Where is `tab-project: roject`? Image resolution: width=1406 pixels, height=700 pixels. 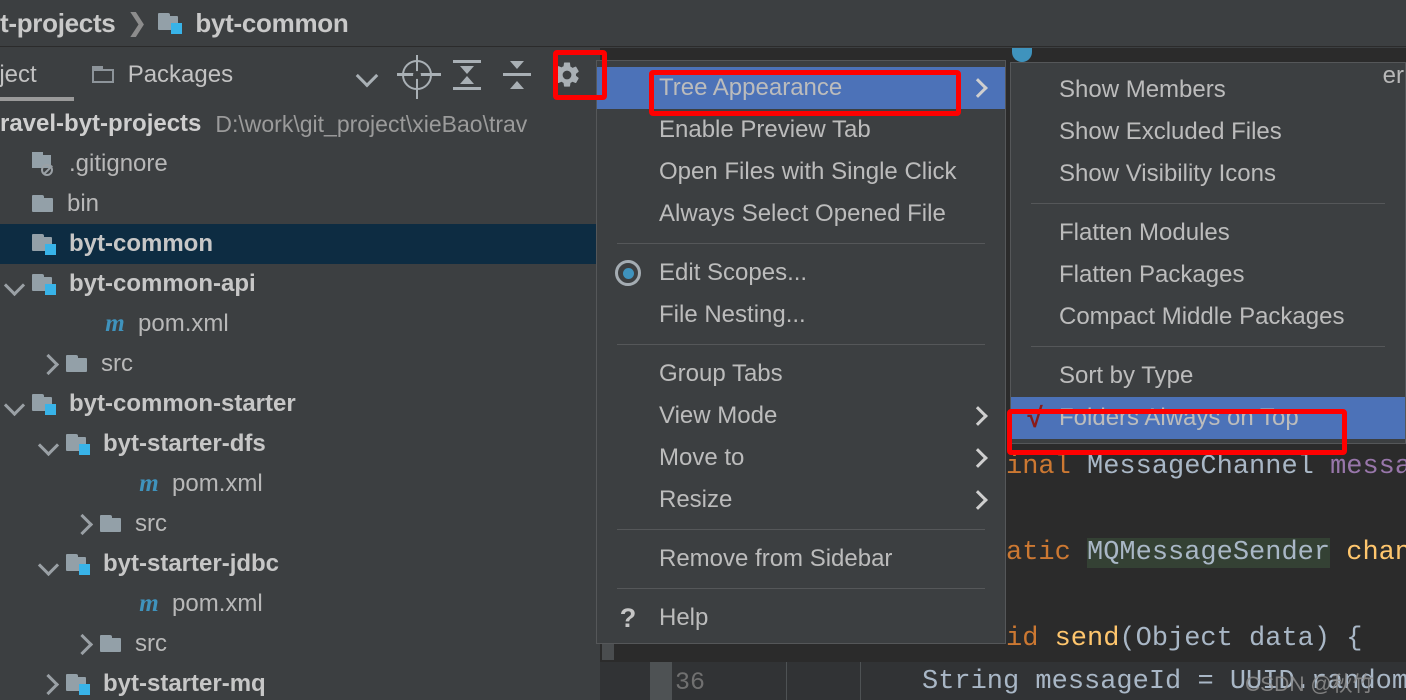
tab-project: roject is located at coordinates (18, 75).